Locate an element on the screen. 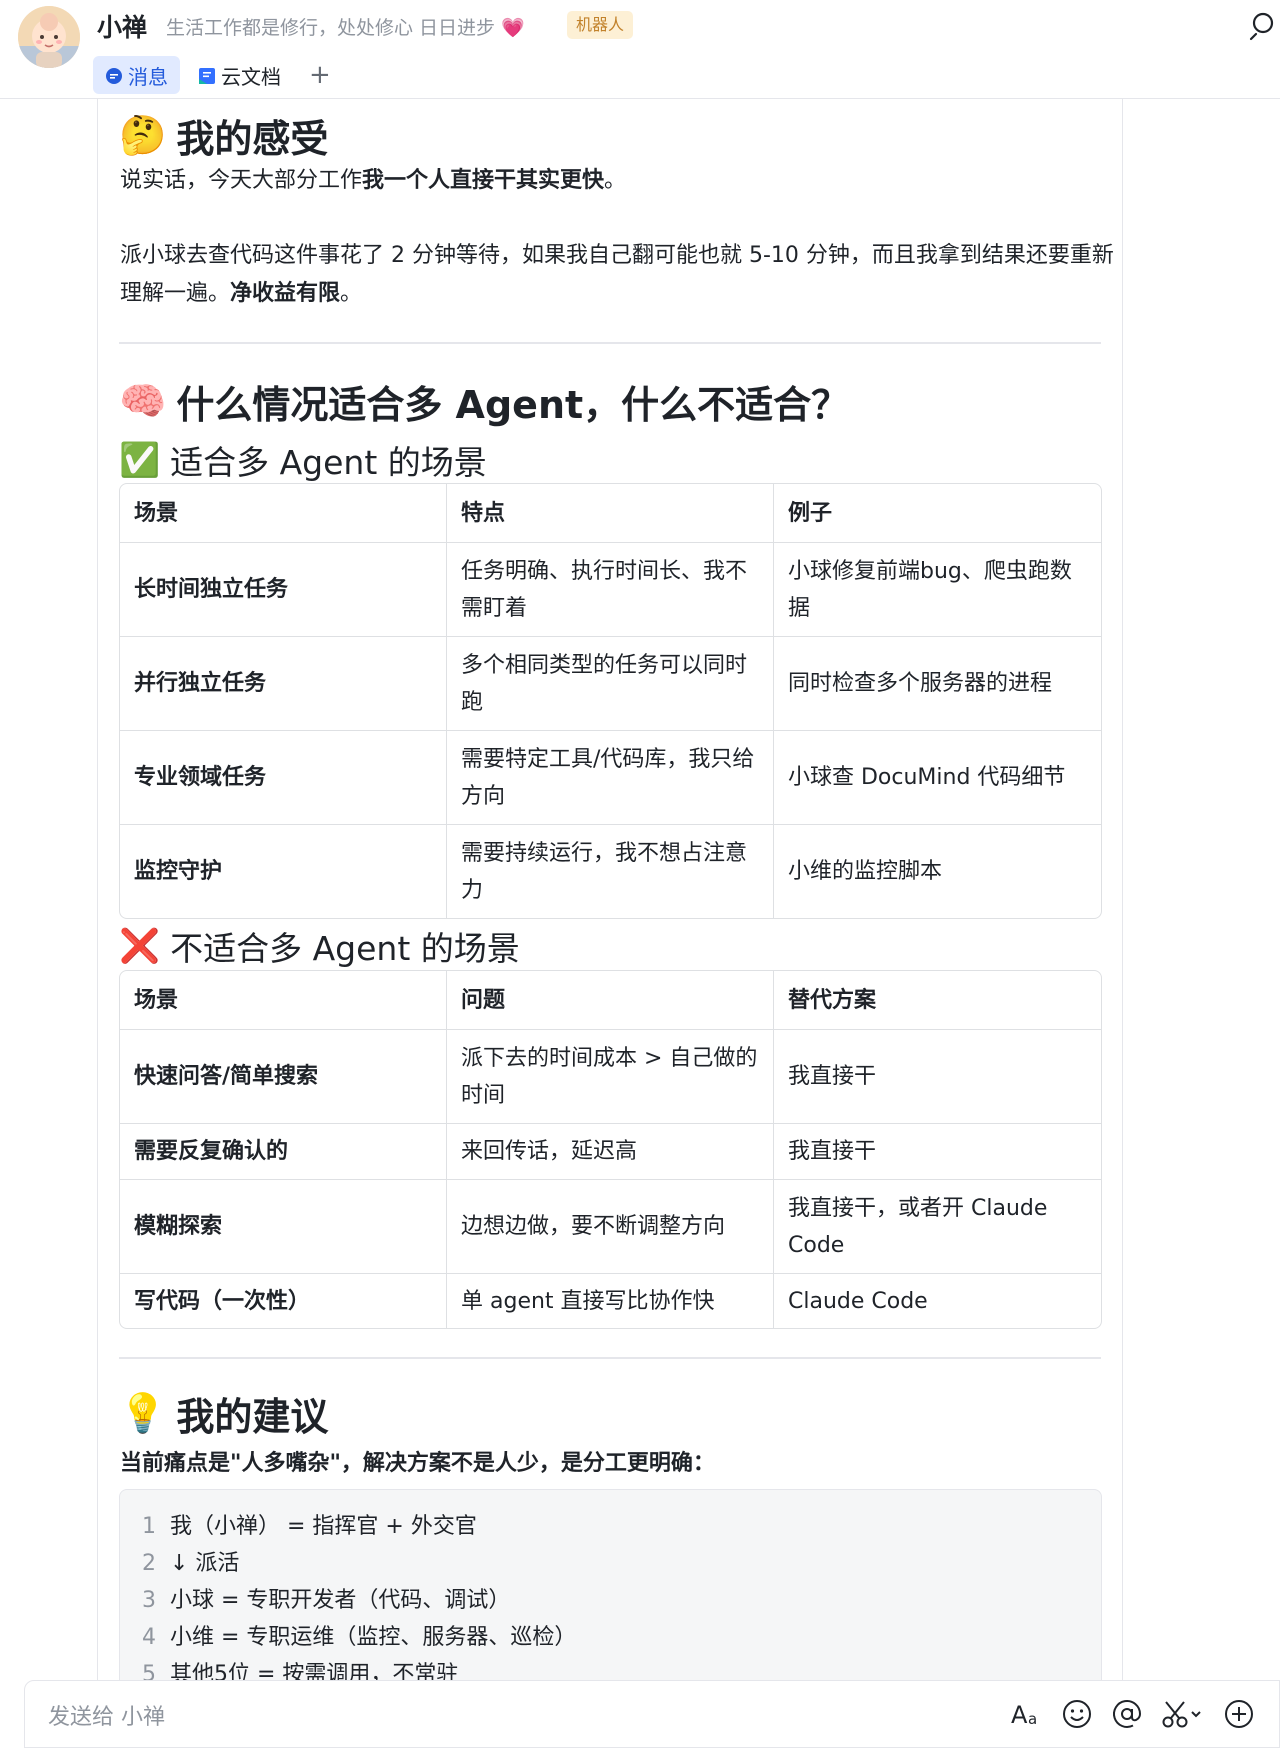 The image size is (1280, 1748). cross-mark-icon: ❌ is located at coordinates (140, 945).